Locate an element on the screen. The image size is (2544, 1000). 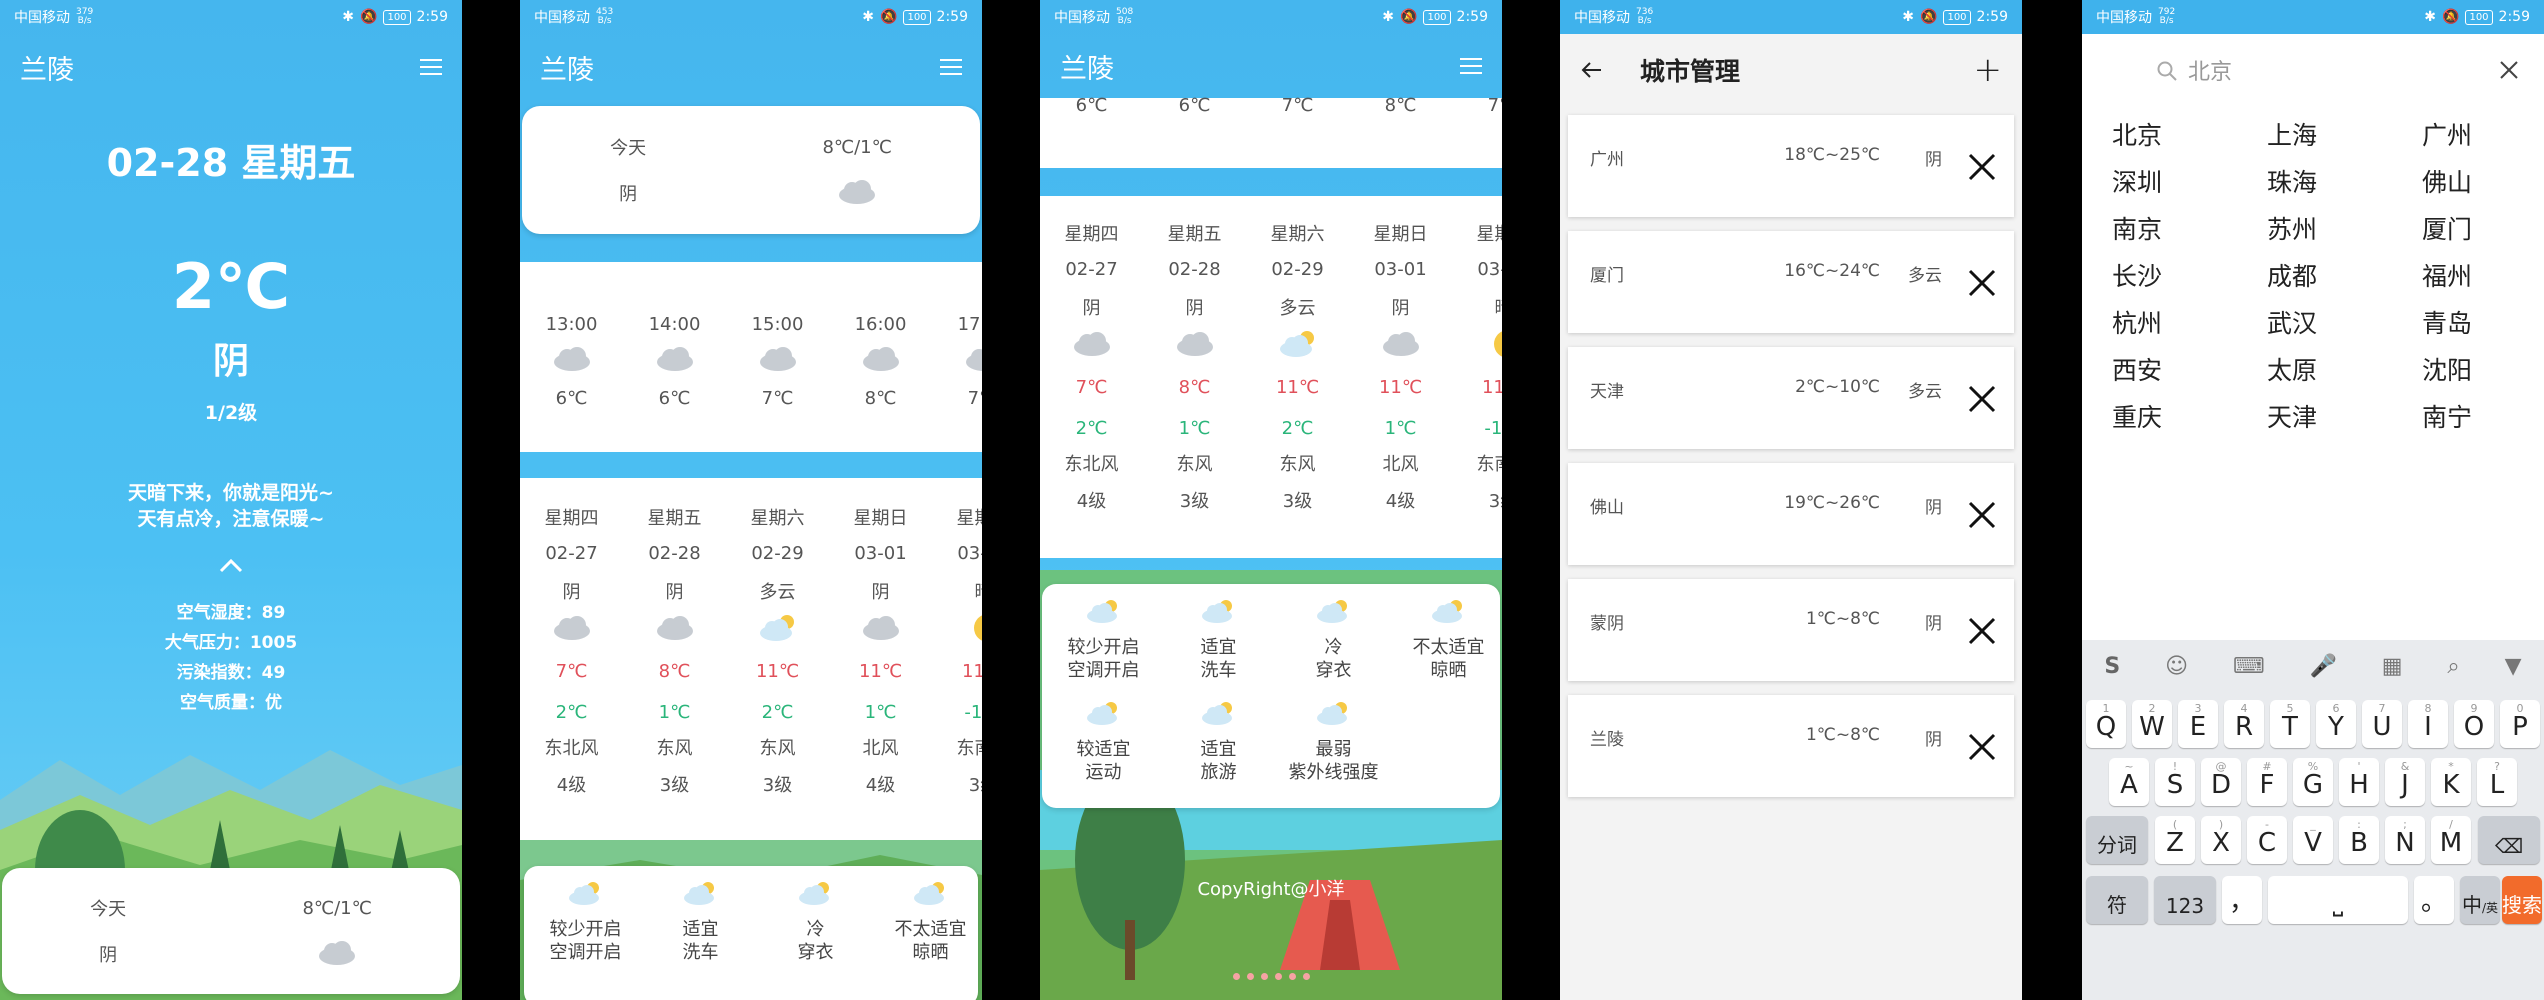
hot-city-item: 南京 is located at coordinates (2189, 227).